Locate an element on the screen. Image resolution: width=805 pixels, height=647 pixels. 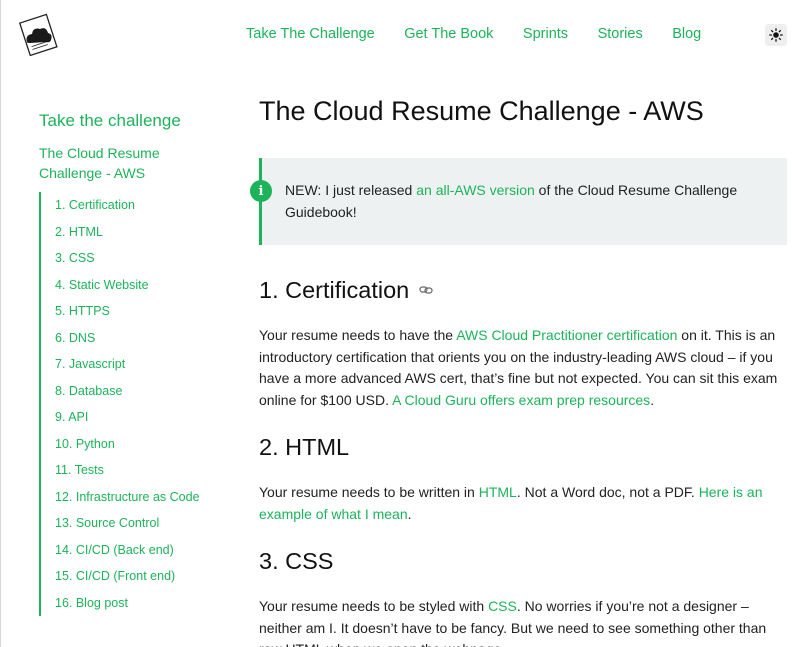
toc-item-html: 2. HTML is located at coordinates (132, 232).